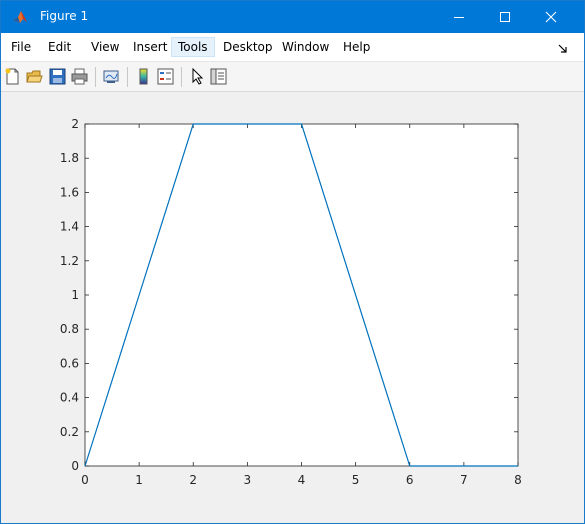  I want to click on link-plot-icon, so click(111, 76).